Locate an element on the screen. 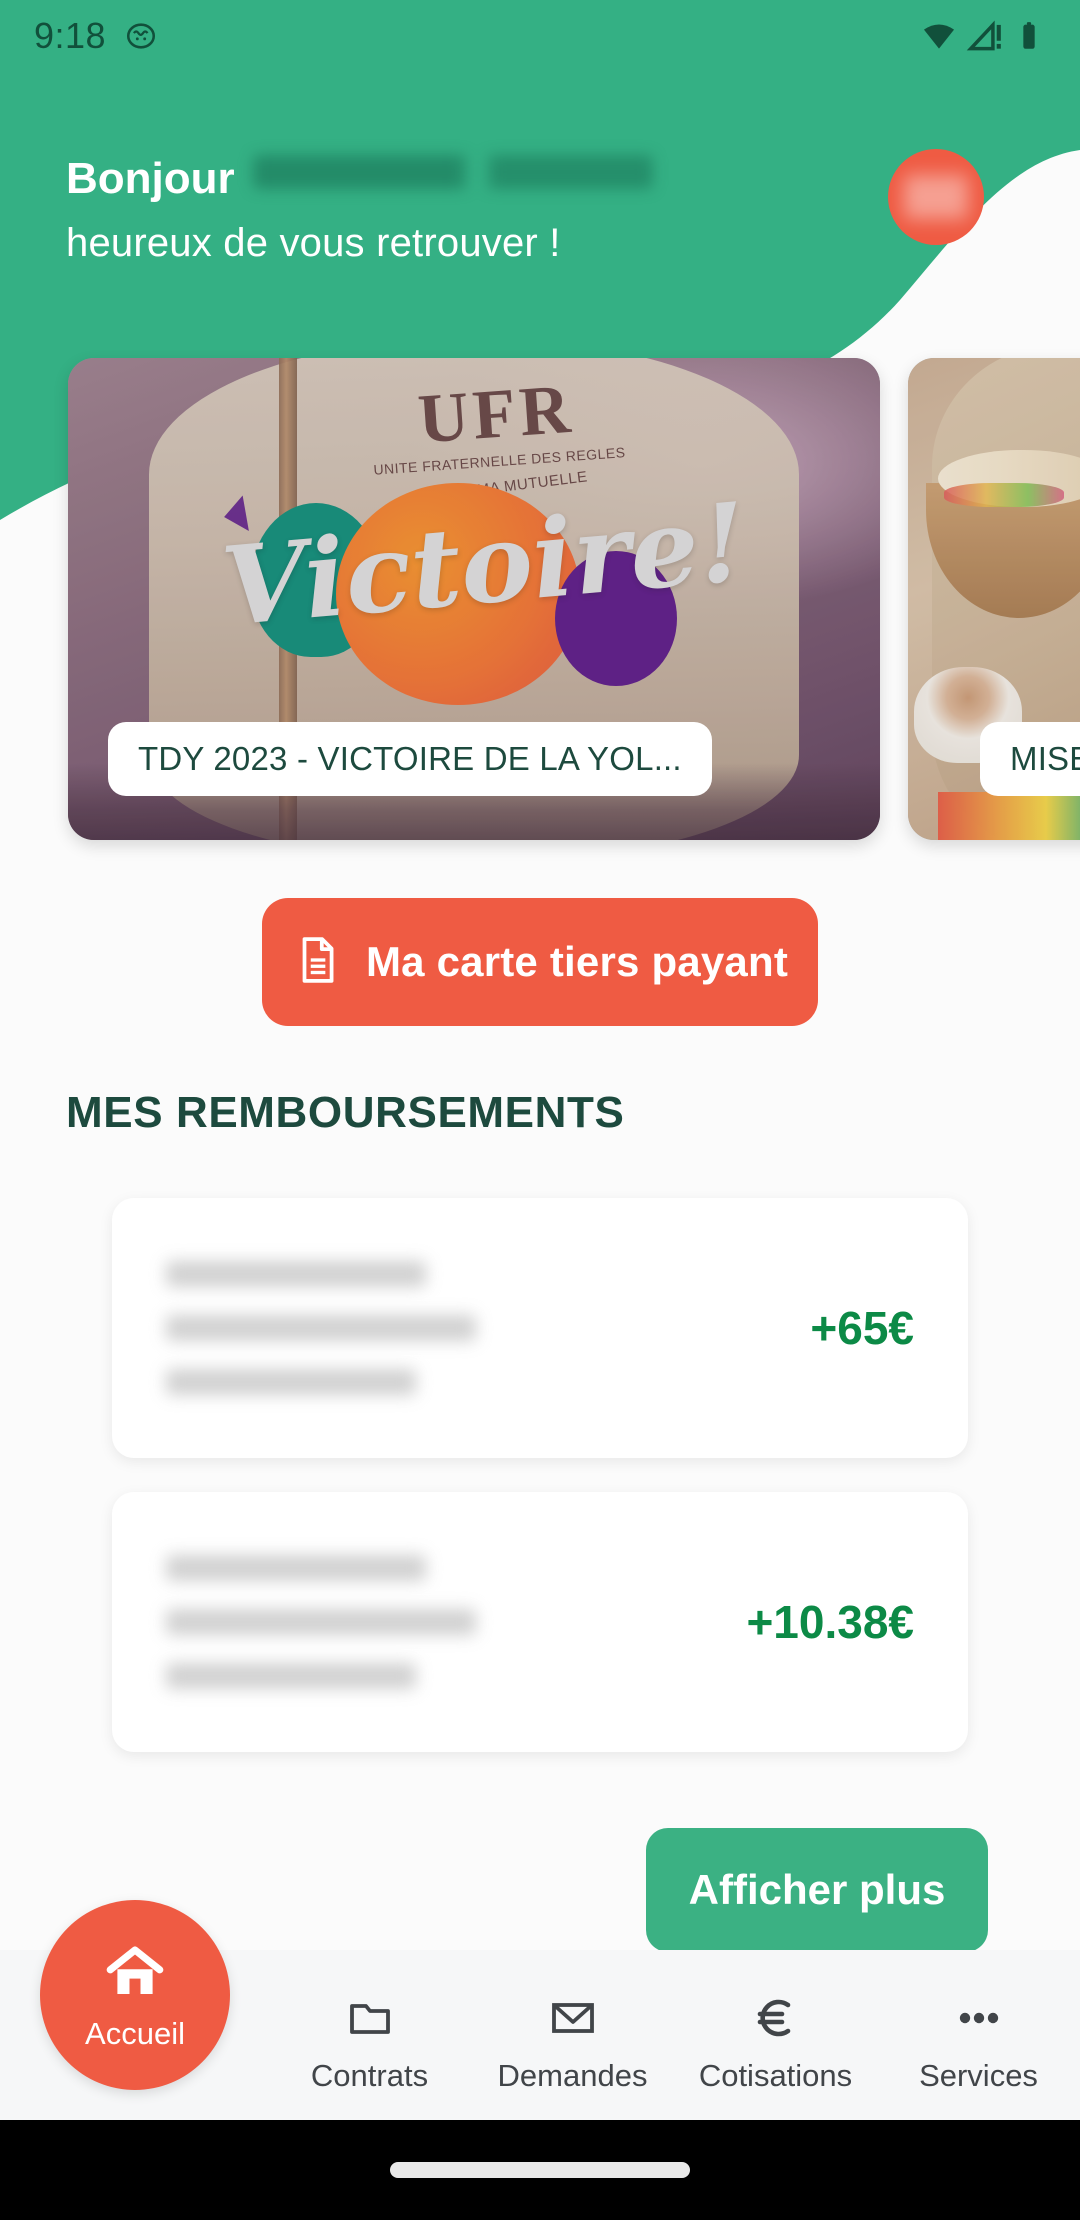 The image size is (1080, 2220). refund-amount: +10.38€ is located at coordinates (830, 1622).